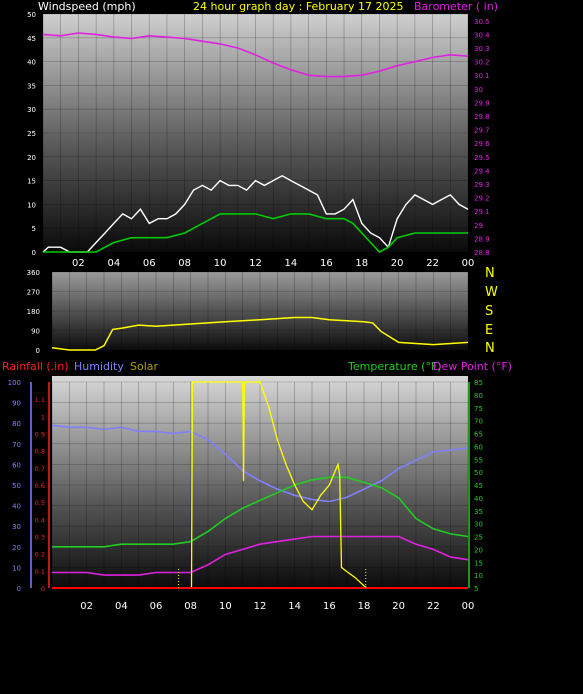  I want to click on barometer-axis-title: Barometer ( in), so click(456, 6).